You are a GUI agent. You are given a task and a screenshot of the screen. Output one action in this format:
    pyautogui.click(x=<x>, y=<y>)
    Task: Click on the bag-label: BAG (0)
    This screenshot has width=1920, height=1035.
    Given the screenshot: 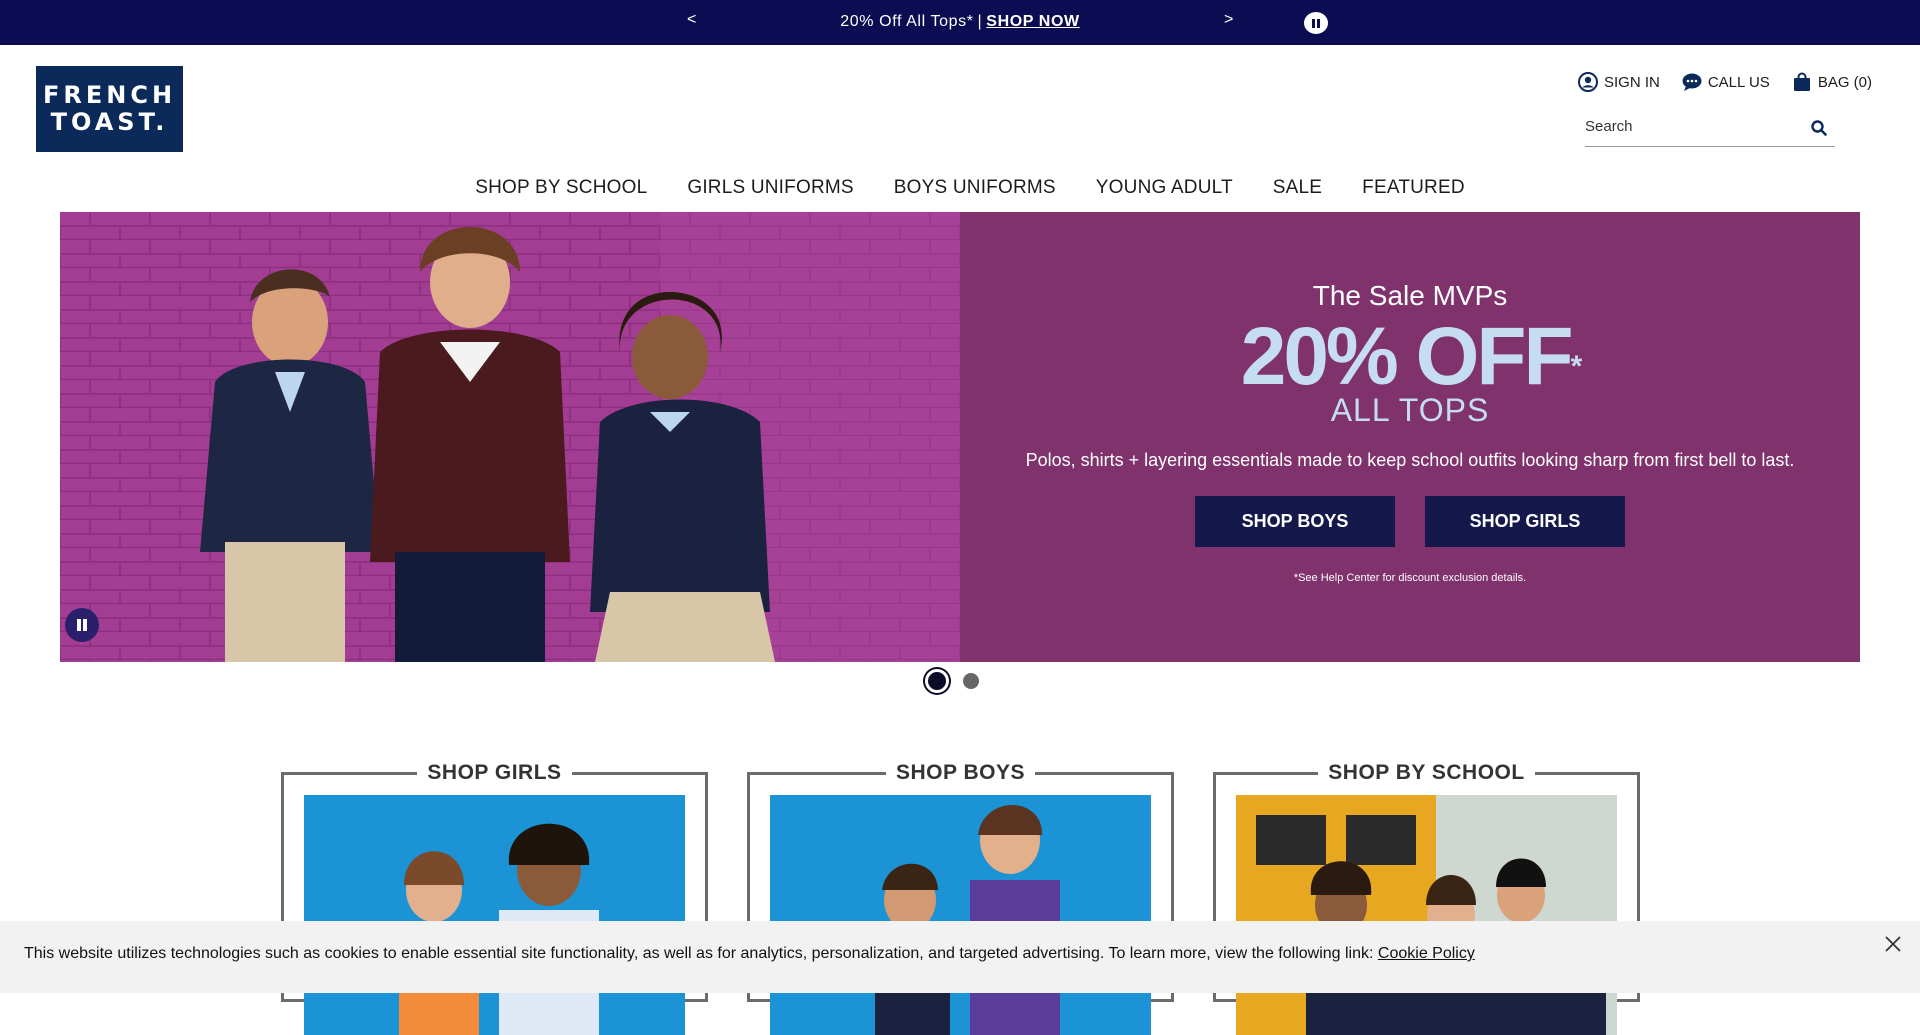 What is the action you would take?
    pyautogui.click(x=1844, y=82)
    